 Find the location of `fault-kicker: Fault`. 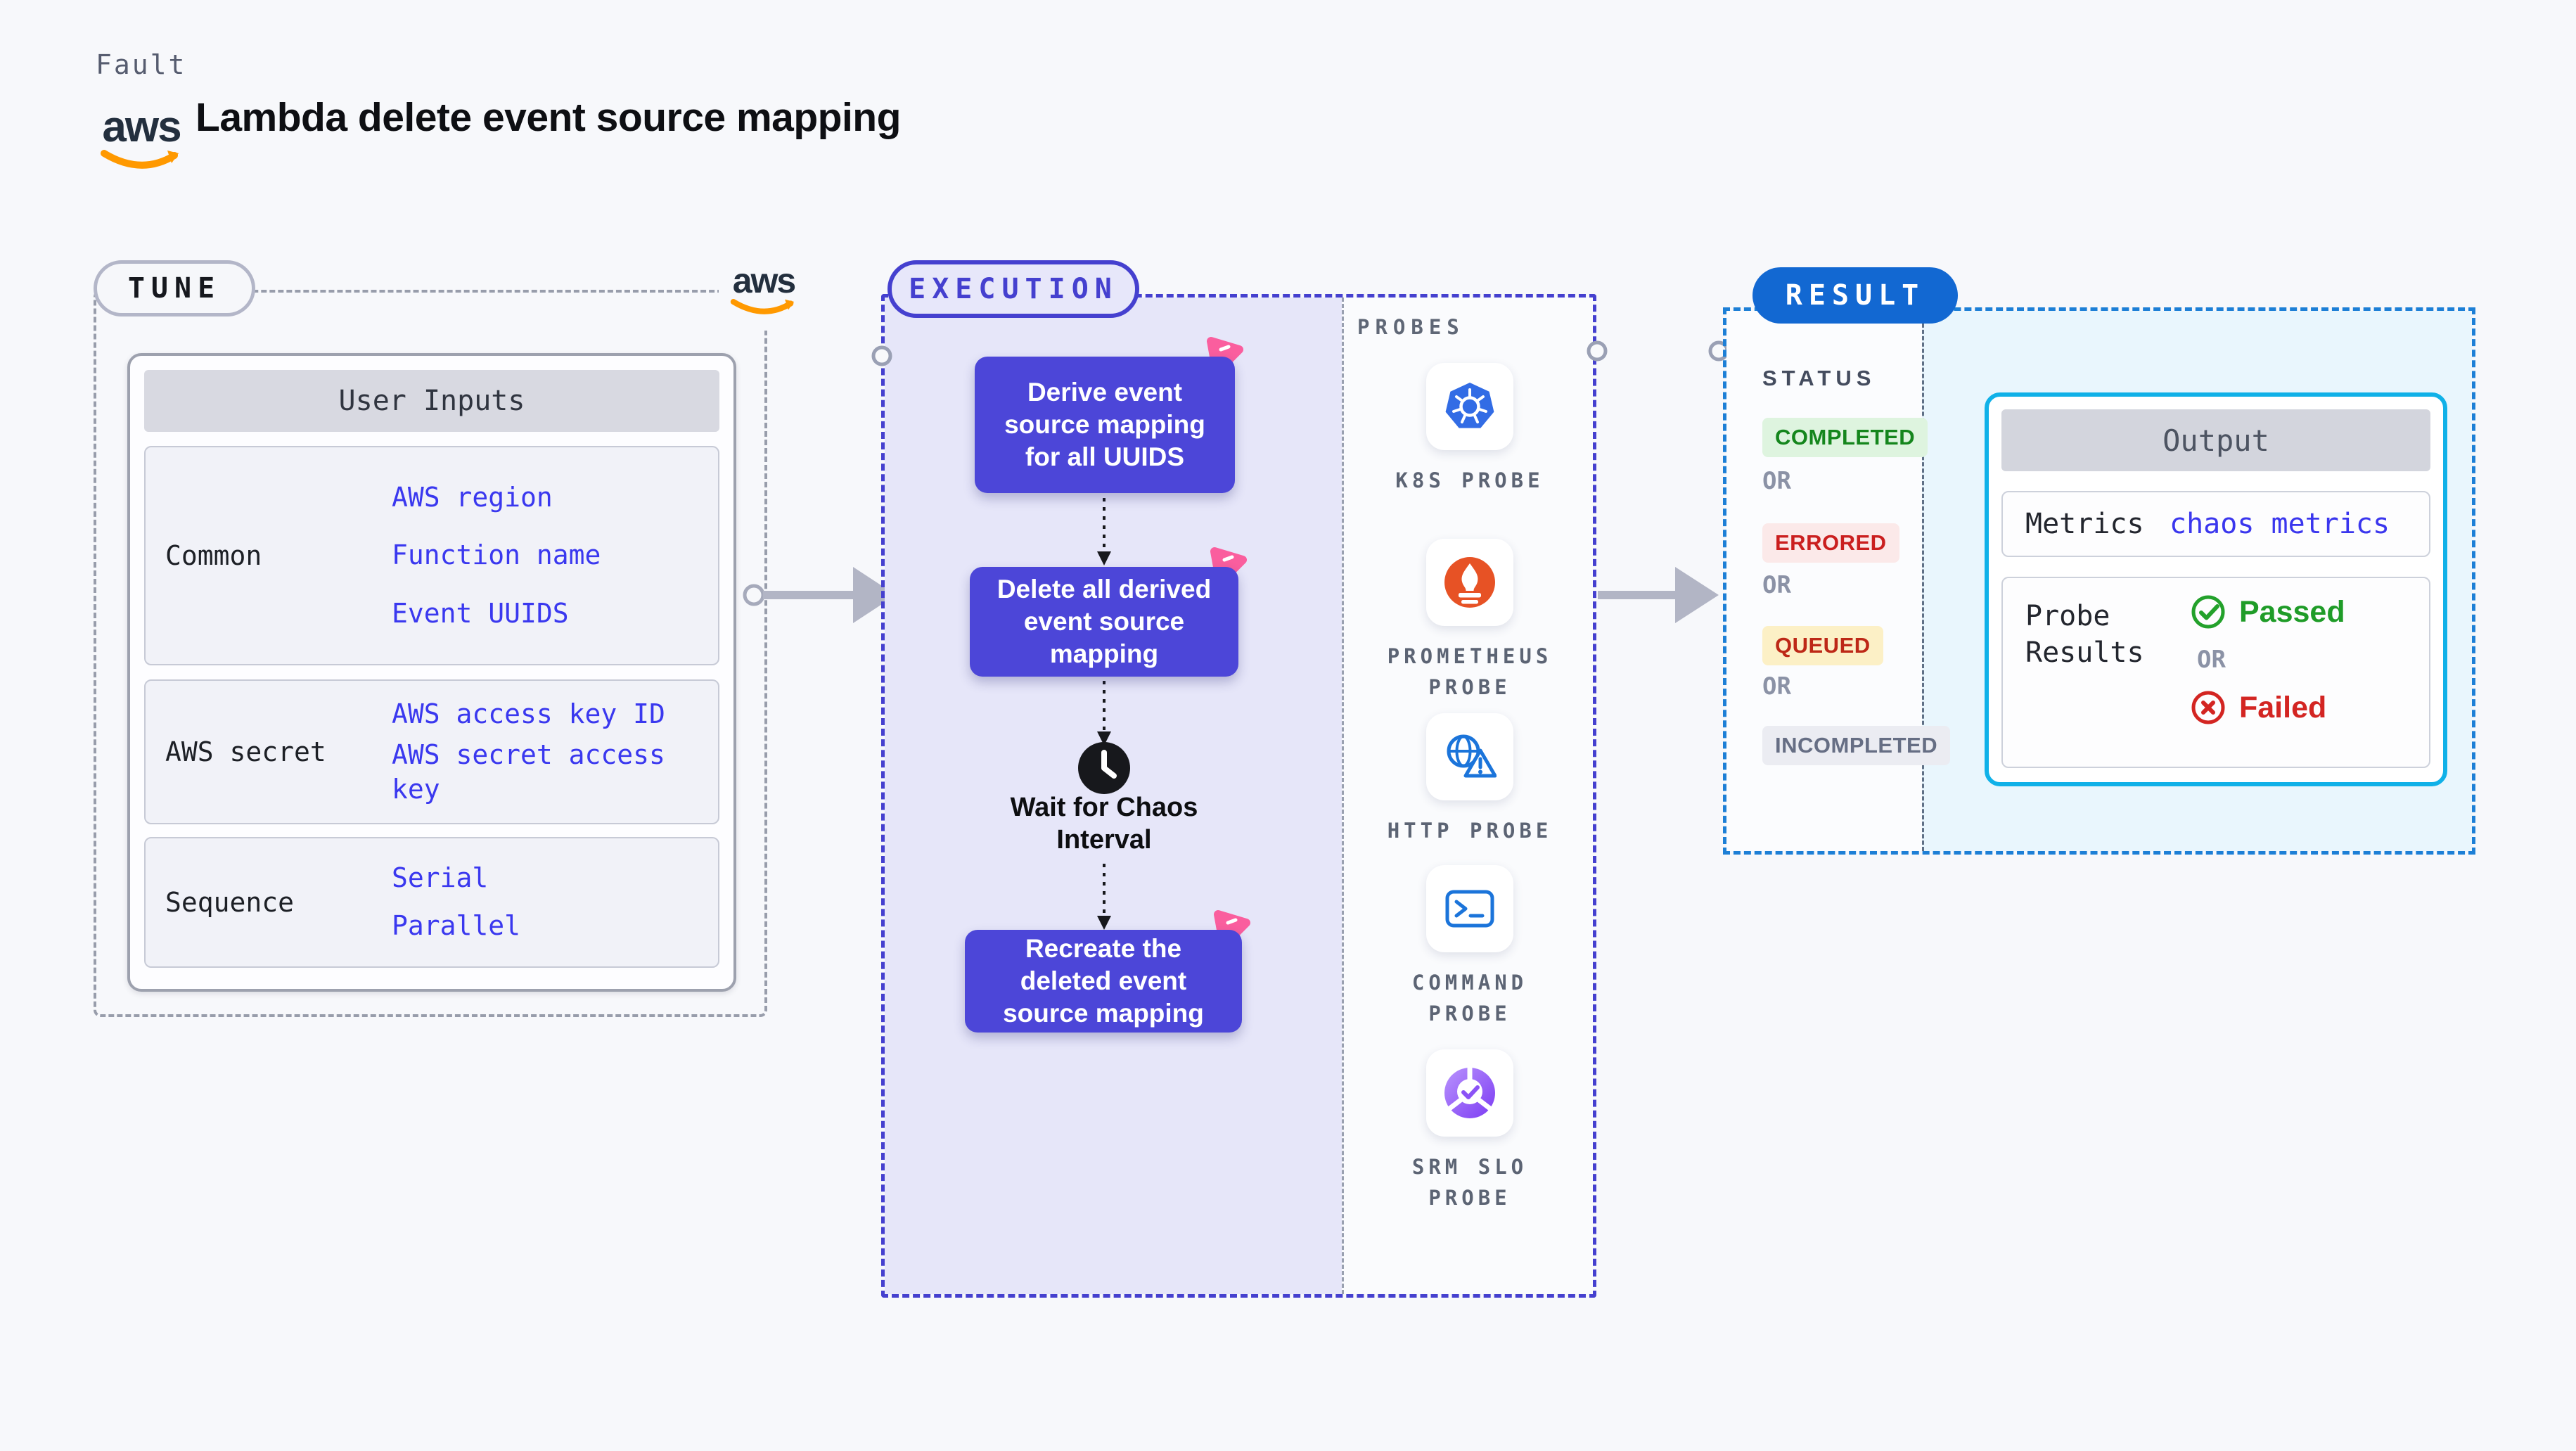

fault-kicker: Fault is located at coordinates (141, 64).